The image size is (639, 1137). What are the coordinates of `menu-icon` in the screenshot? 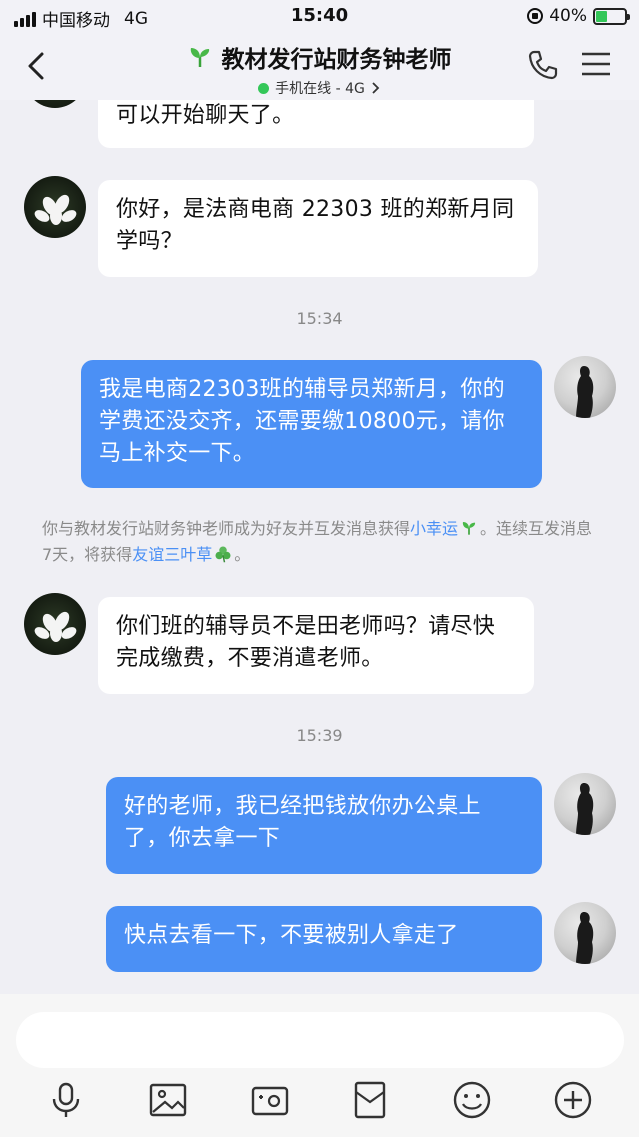 It's located at (596, 64).